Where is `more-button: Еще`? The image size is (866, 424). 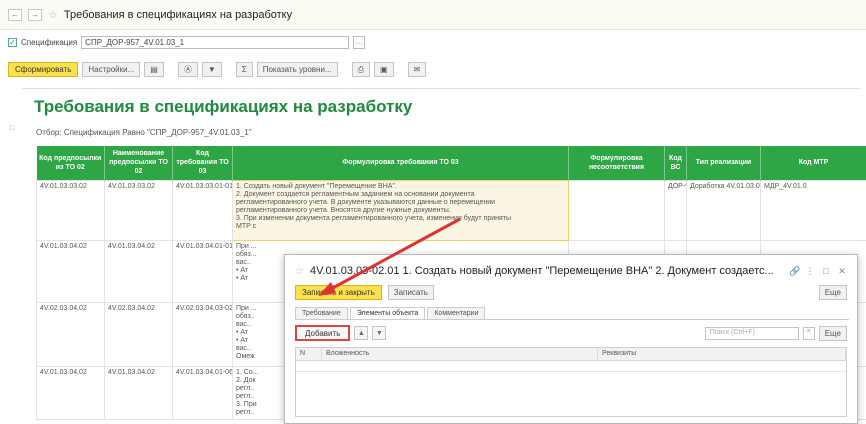
more-button: Еще is located at coordinates (832, 292).